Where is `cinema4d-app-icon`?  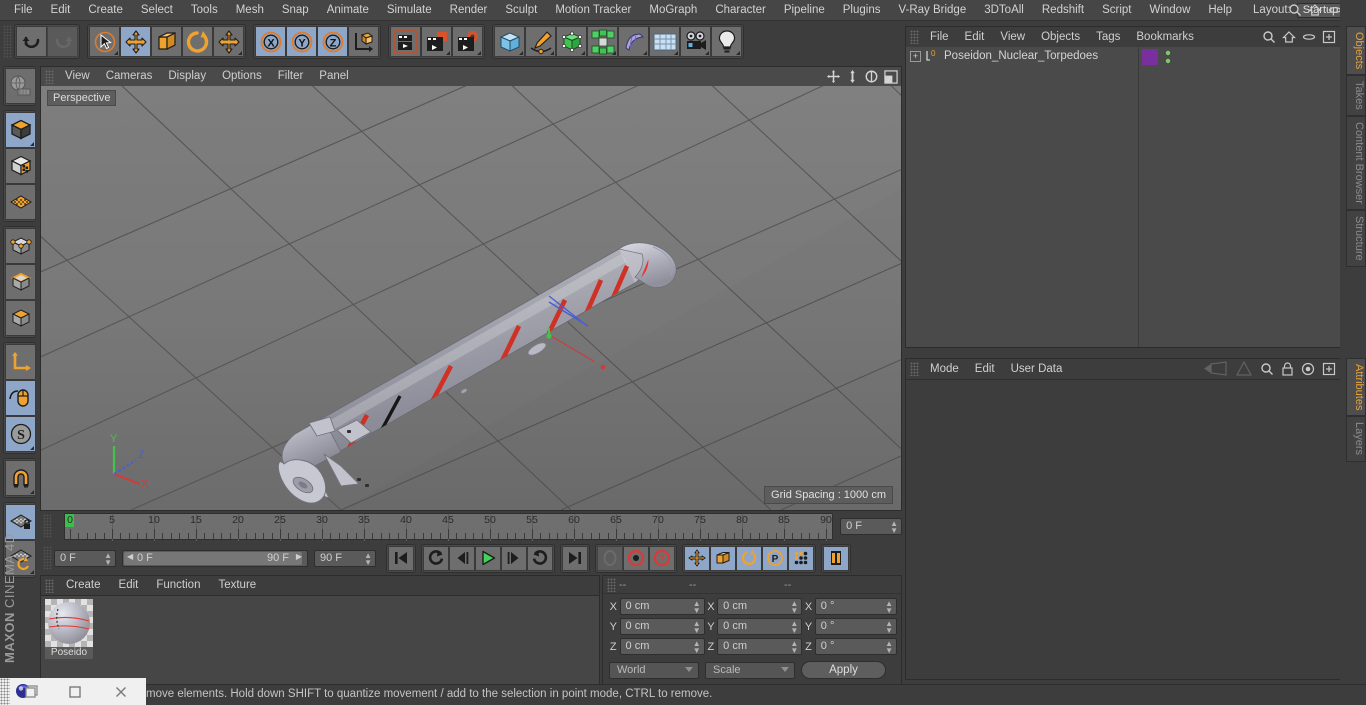
cinema4d-app-icon is located at coordinates (27, 691).